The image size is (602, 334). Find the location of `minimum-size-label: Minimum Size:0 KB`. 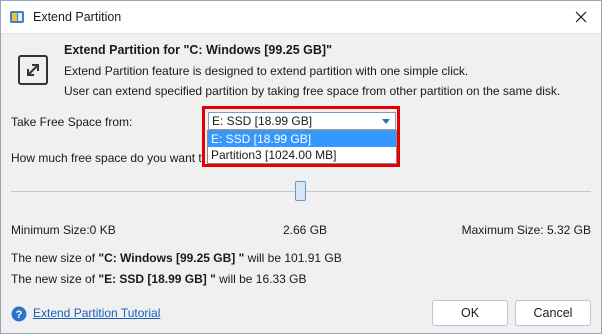

minimum-size-label: Minimum Size:0 KB is located at coordinates (63, 230).